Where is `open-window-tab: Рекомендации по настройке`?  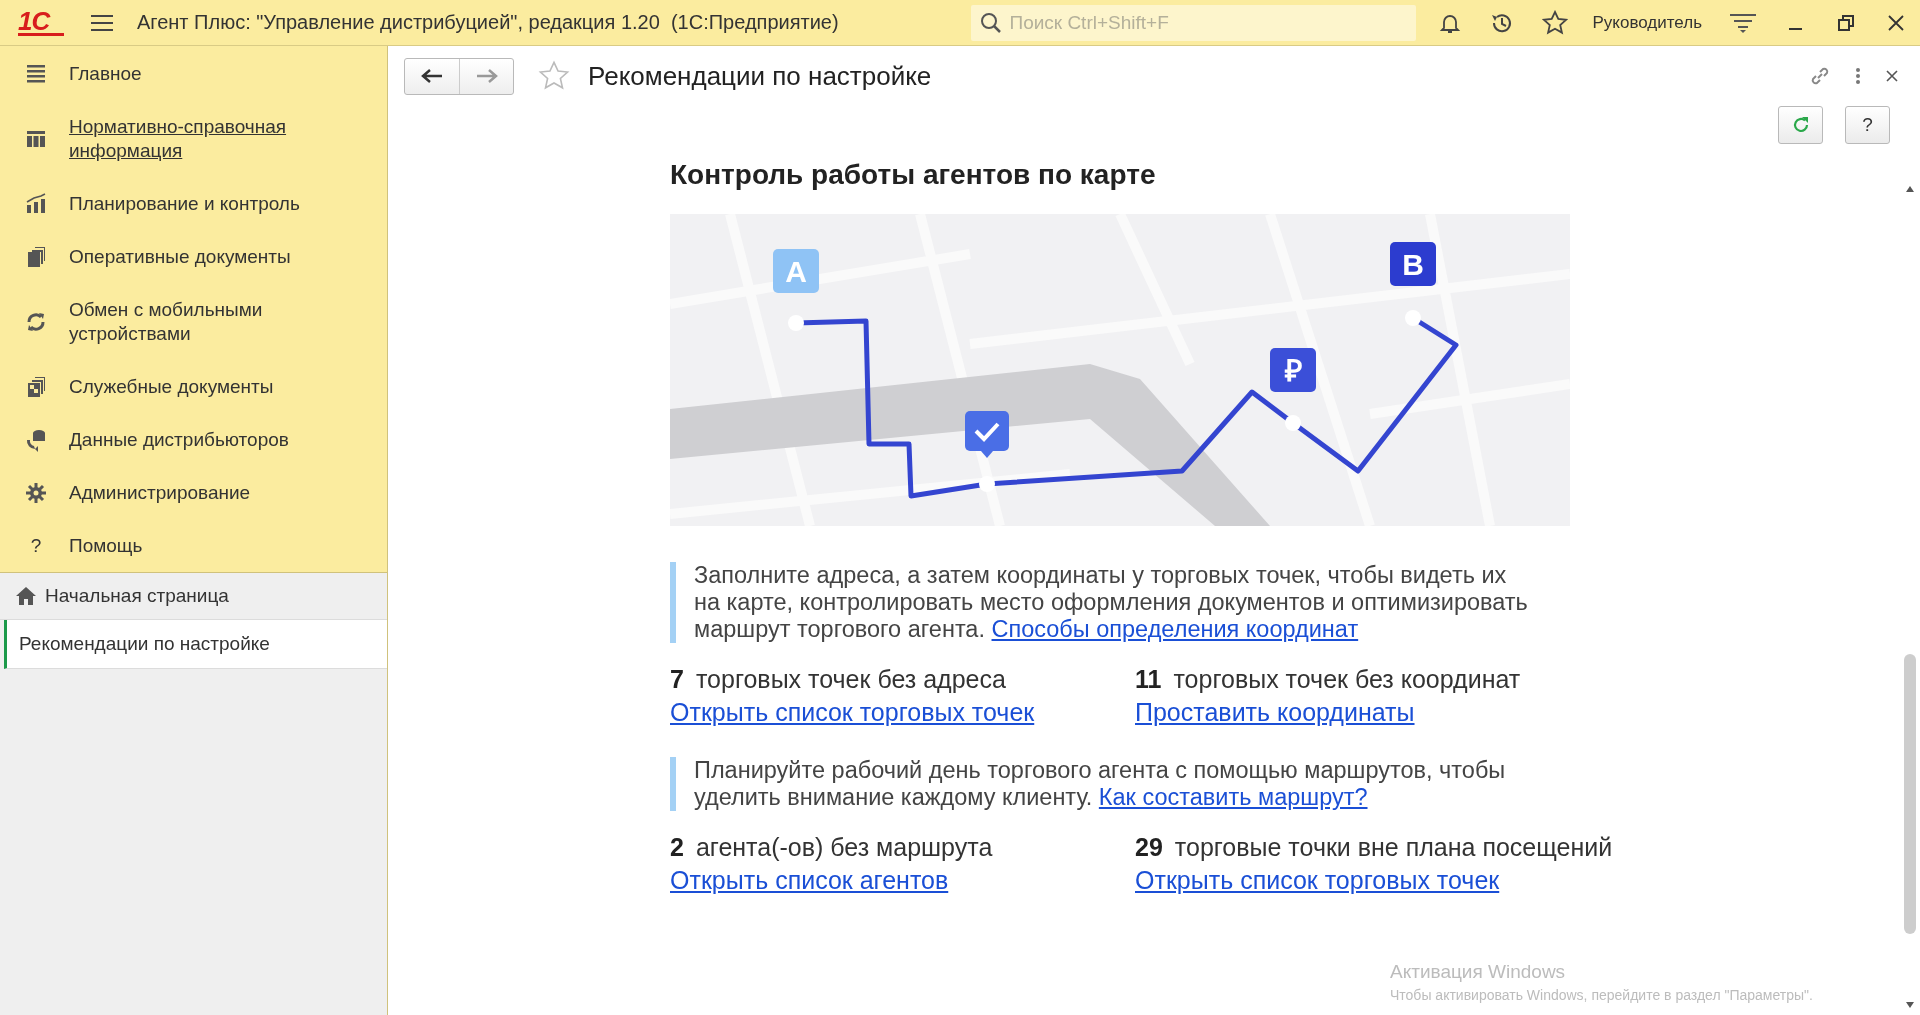
open-window-tab: Рекомендации по настройке is located at coordinates (195, 644).